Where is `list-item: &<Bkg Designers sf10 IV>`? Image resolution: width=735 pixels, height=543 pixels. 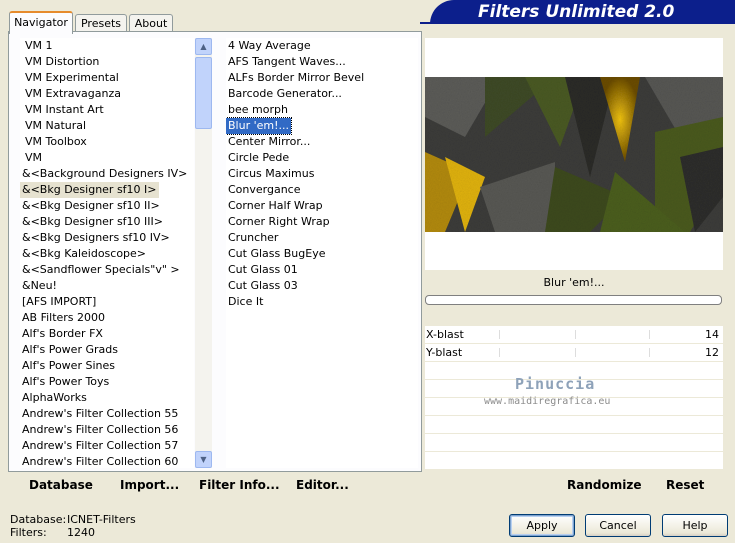
list-item: &<Bkg Designers sf10 IV> is located at coordinates (96, 238).